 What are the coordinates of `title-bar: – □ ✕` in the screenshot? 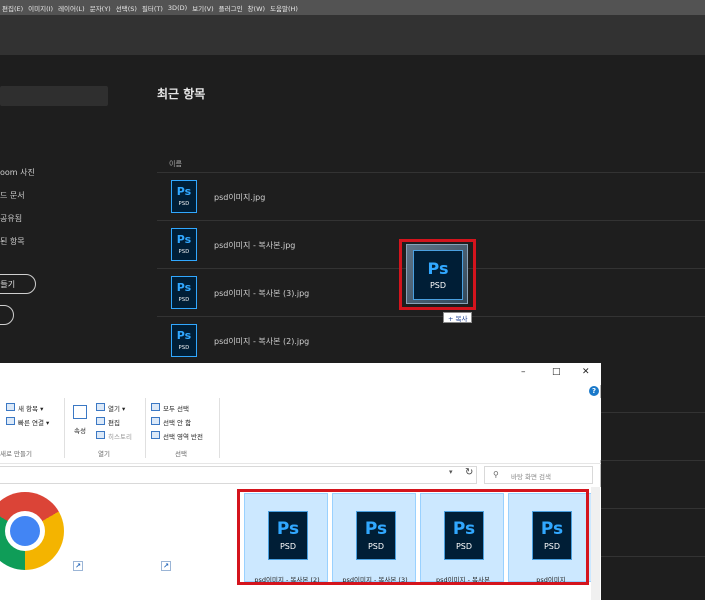 It's located at (300, 374).